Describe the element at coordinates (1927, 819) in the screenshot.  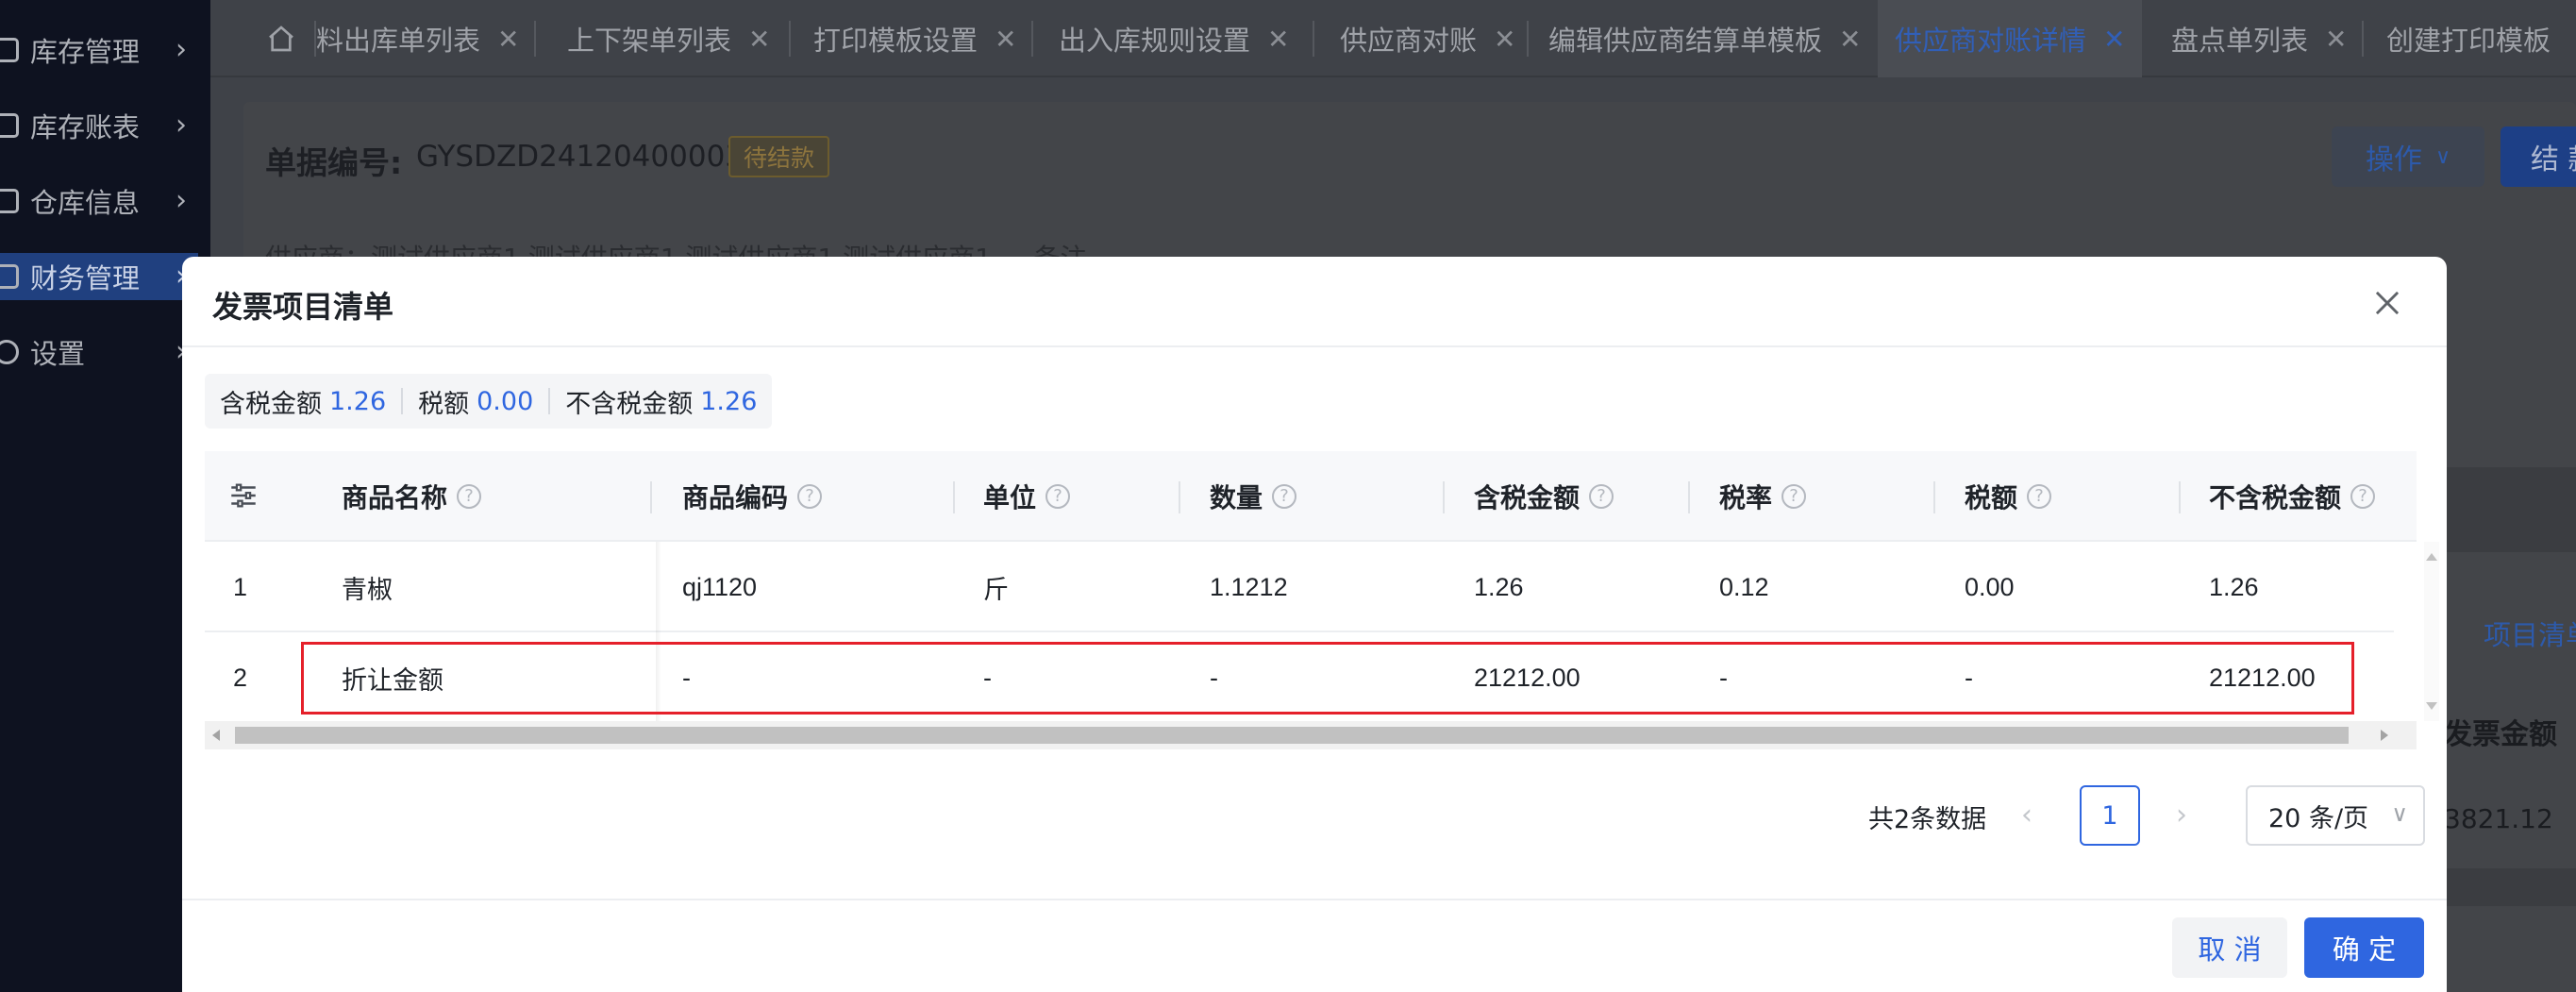
I see `pagination-total: 共2条数据` at that location.